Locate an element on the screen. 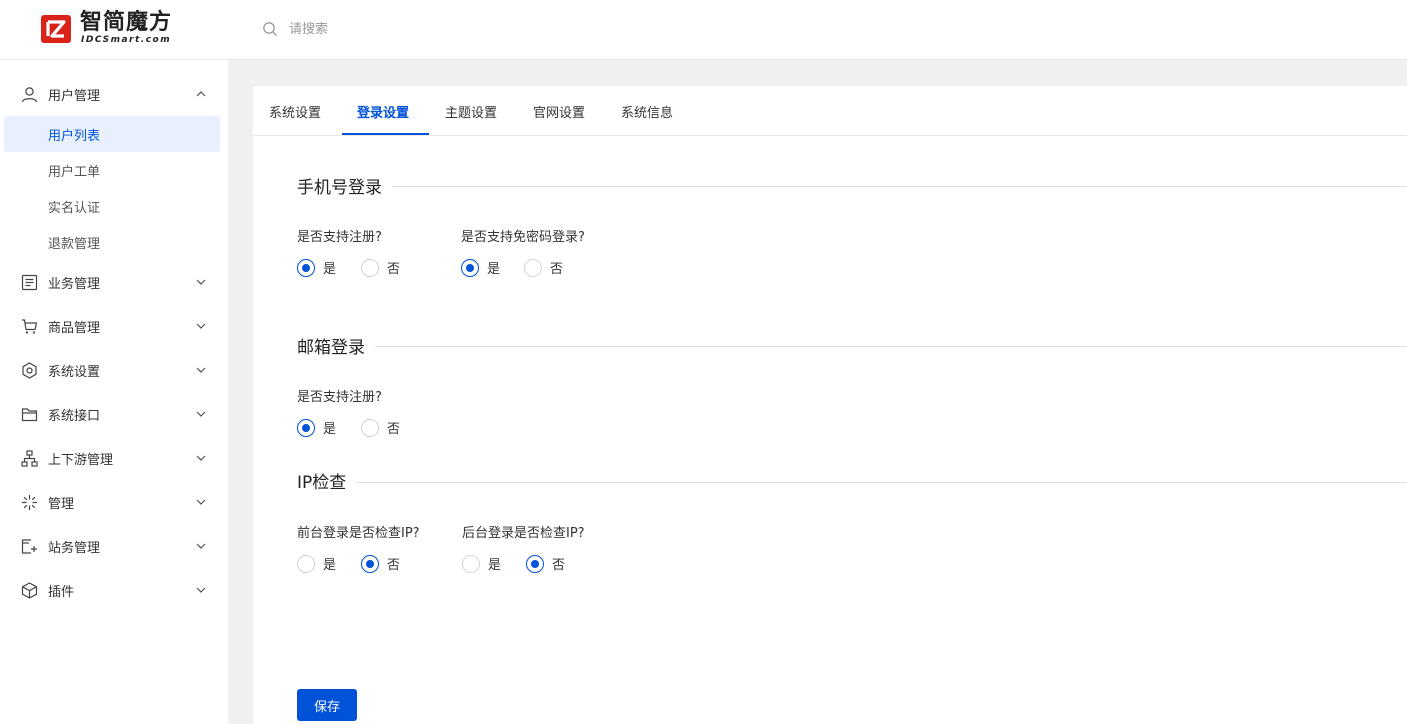 The image size is (1407, 724). radio-frontend-ip-no: 否 is located at coordinates (380, 563).